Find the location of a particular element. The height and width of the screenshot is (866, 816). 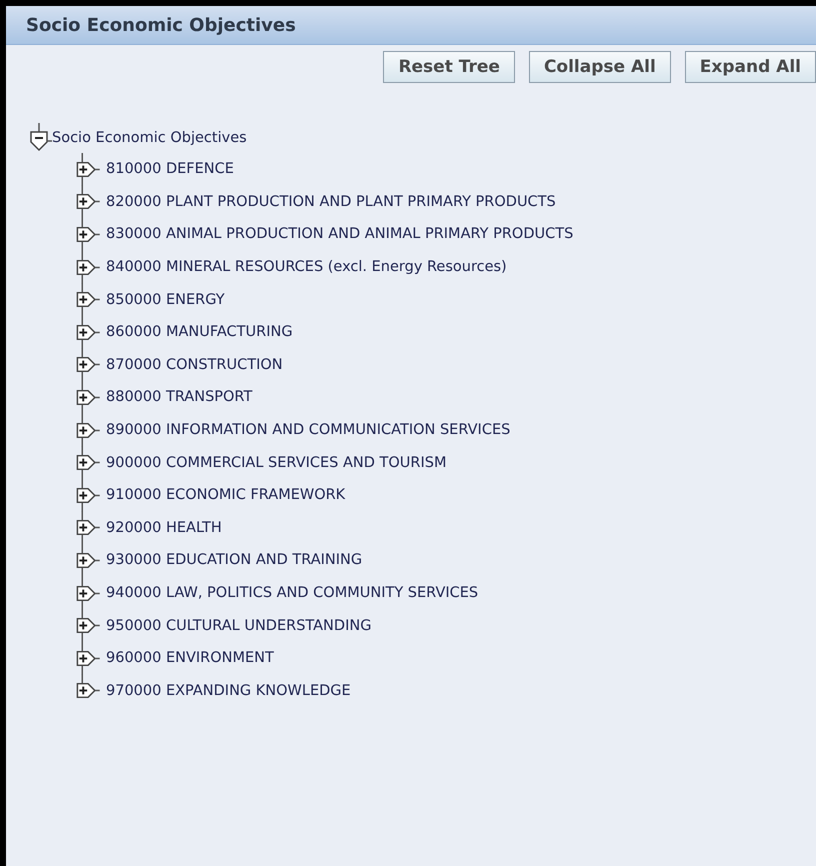

tree-node-label: 970000 EXPANDING KNOWLEDGE is located at coordinates (228, 690).